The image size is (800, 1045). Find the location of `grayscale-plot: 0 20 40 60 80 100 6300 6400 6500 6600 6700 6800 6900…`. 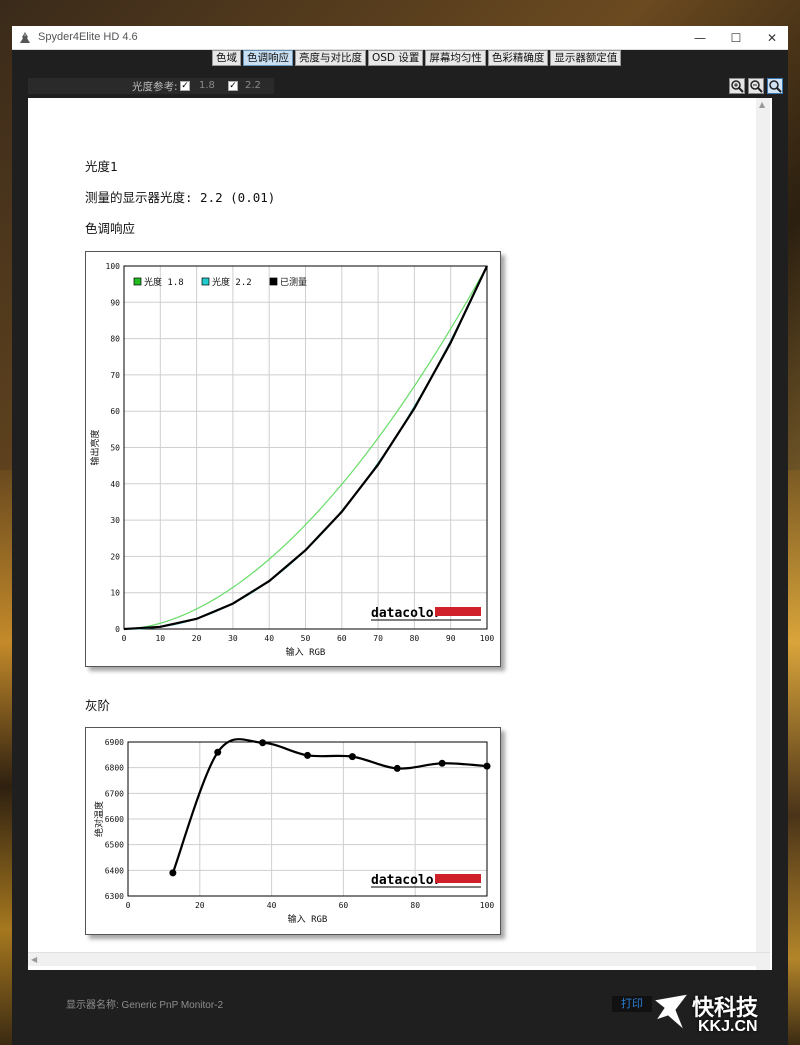

grayscale-plot: 0 20 40 60 80 100 6300 6400 6500 6600 6700 6800 6900… is located at coordinates (294, 831).